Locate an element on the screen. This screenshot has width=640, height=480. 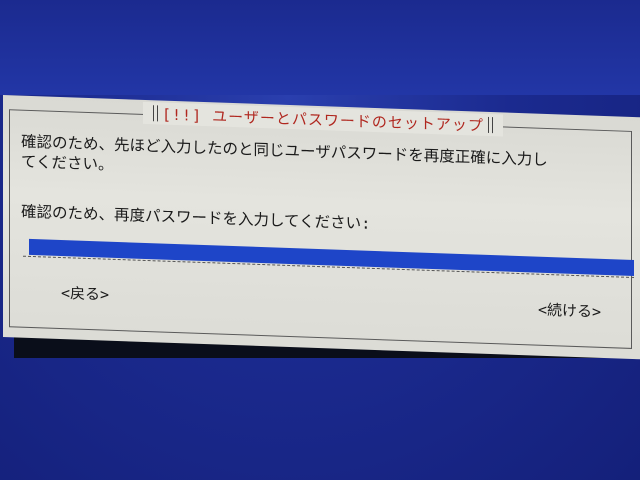
continue-button: <続ける> is located at coordinates (569, 310).